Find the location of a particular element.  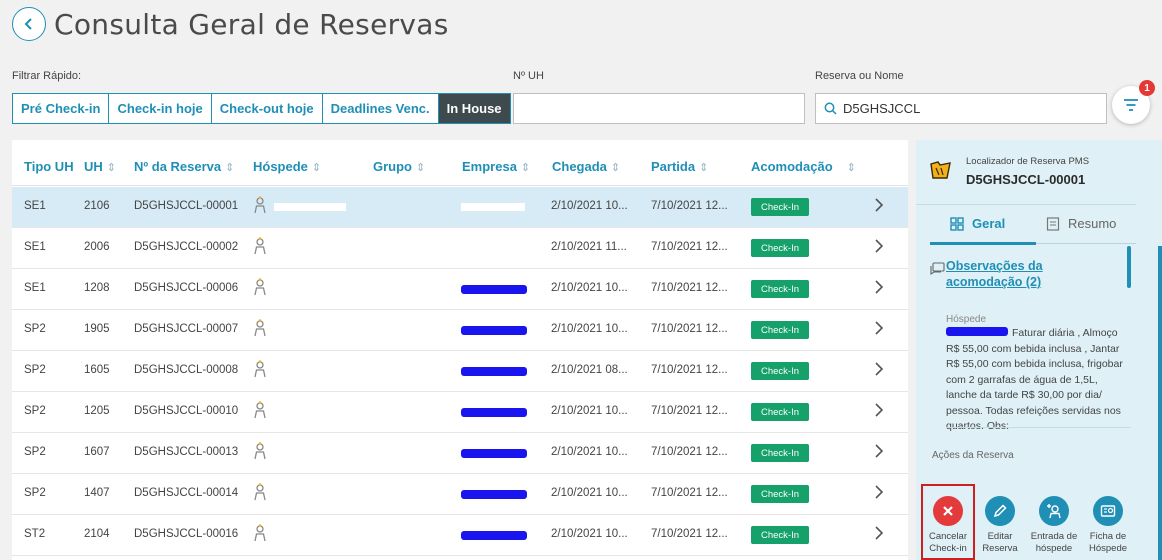

action-label-2: Check-in is located at coordinates (948, 548).